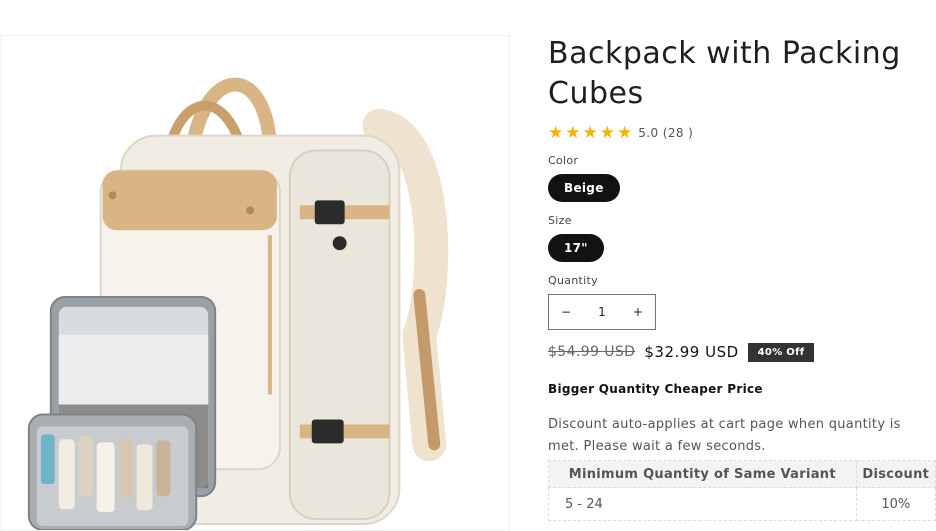  Describe the element at coordinates (666, 133) in the screenshot. I see `rating-text: 5.0 (28 )` at that location.